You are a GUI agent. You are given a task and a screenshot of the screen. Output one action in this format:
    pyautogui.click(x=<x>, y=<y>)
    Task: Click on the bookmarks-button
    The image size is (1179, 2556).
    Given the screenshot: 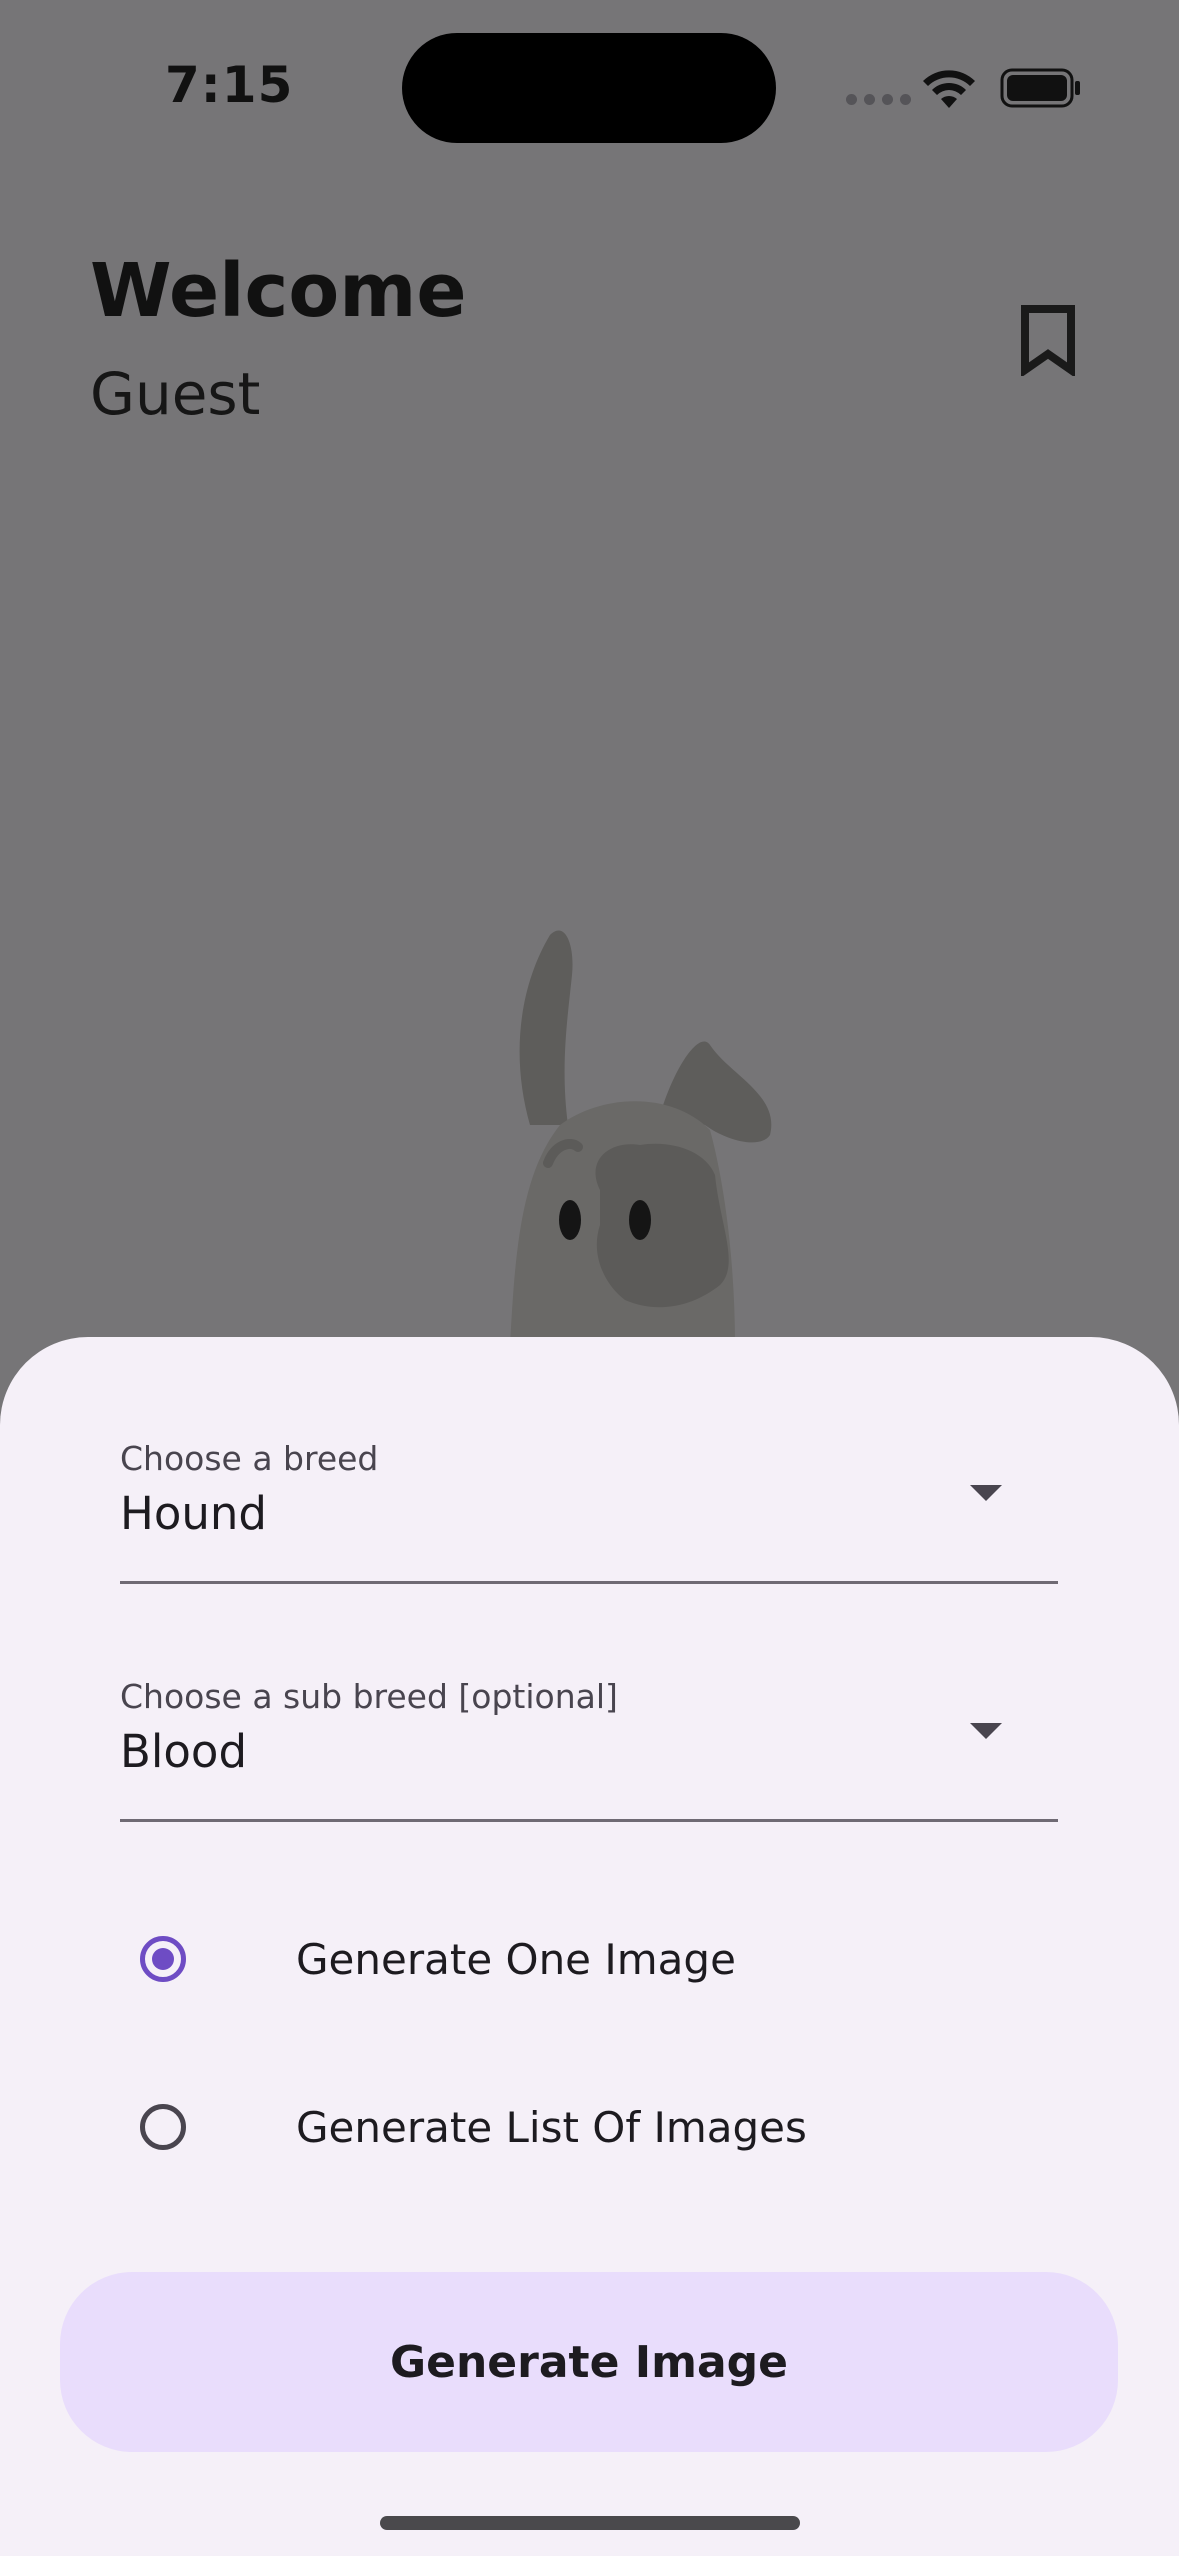 What is the action you would take?
    pyautogui.click(x=1048, y=340)
    